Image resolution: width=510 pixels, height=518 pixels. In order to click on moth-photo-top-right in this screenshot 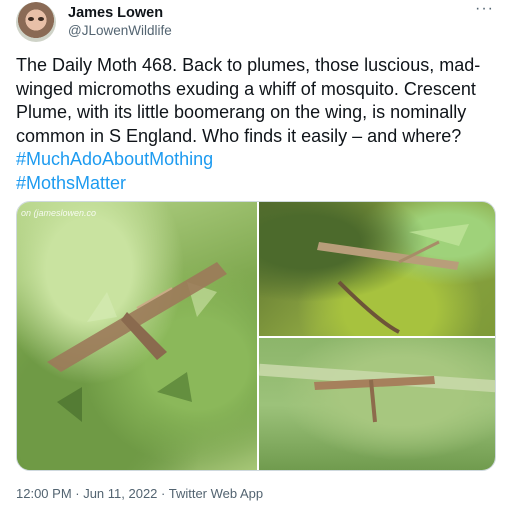, I will do `click(377, 269)`.